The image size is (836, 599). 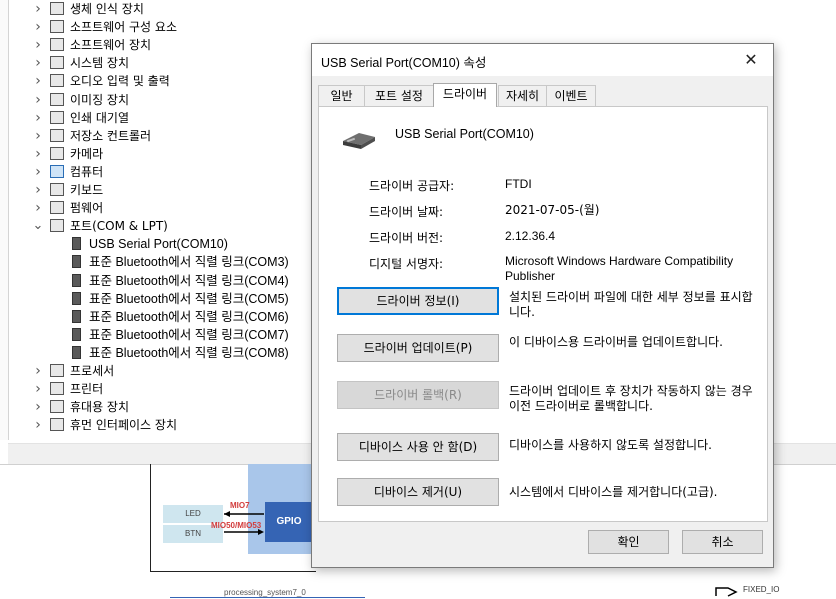 I want to click on port-item: 표준 Bluetooth에서 직렬 링크(COM3), so click(x=210, y=262).